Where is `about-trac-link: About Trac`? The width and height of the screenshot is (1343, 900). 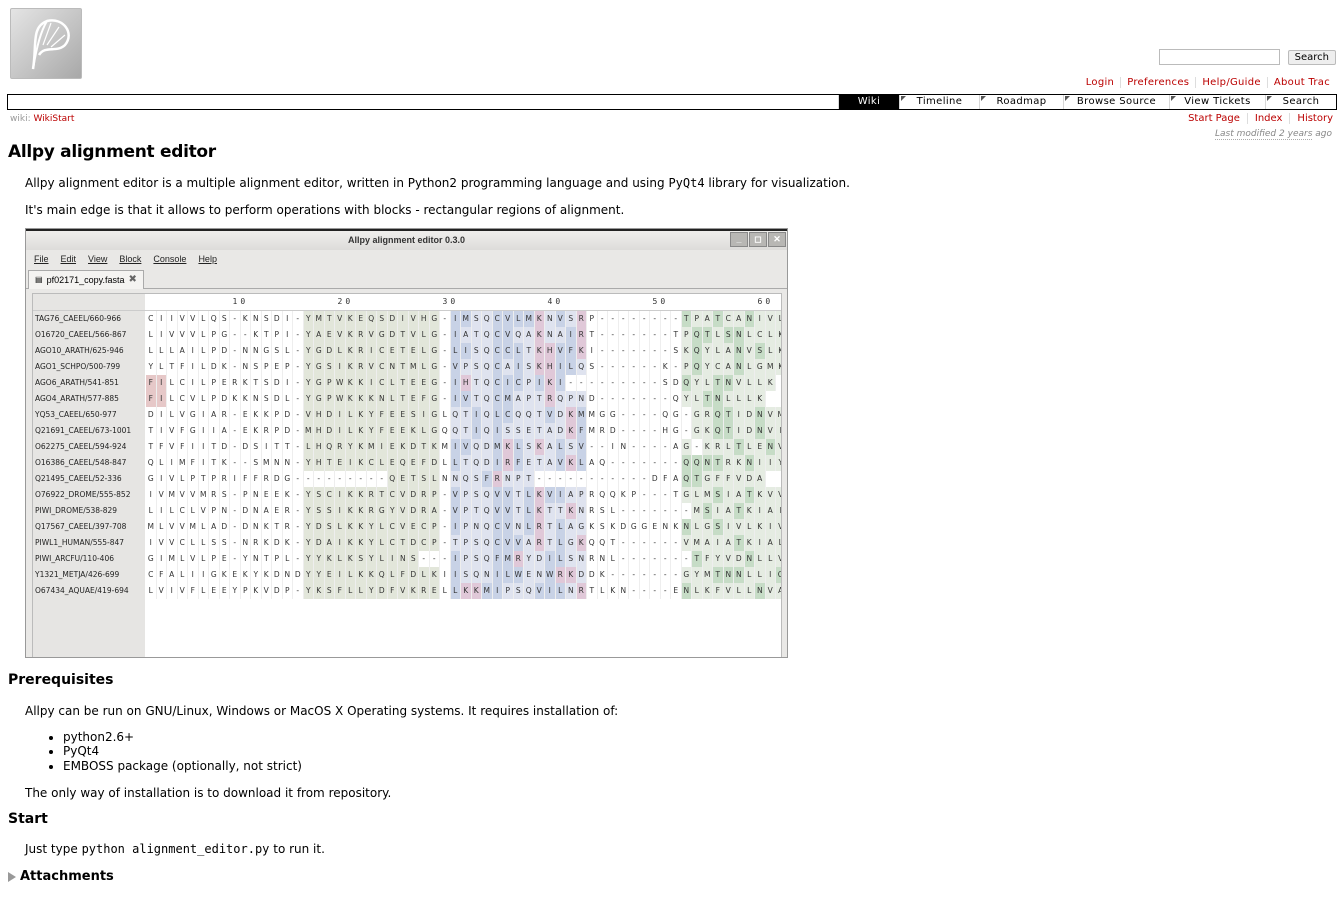 about-trac-link: About Trac is located at coordinates (1301, 82).